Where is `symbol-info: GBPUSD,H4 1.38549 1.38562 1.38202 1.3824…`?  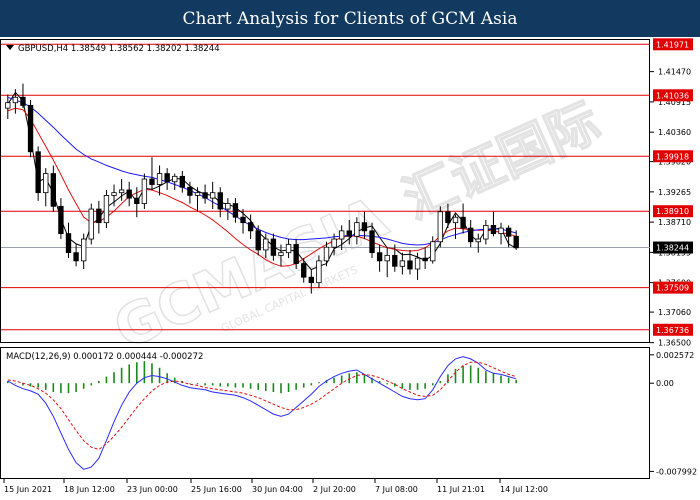
symbol-info: GBPUSD,H4 1.38549 1.38562 1.38202 1.3824… is located at coordinates (119, 49).